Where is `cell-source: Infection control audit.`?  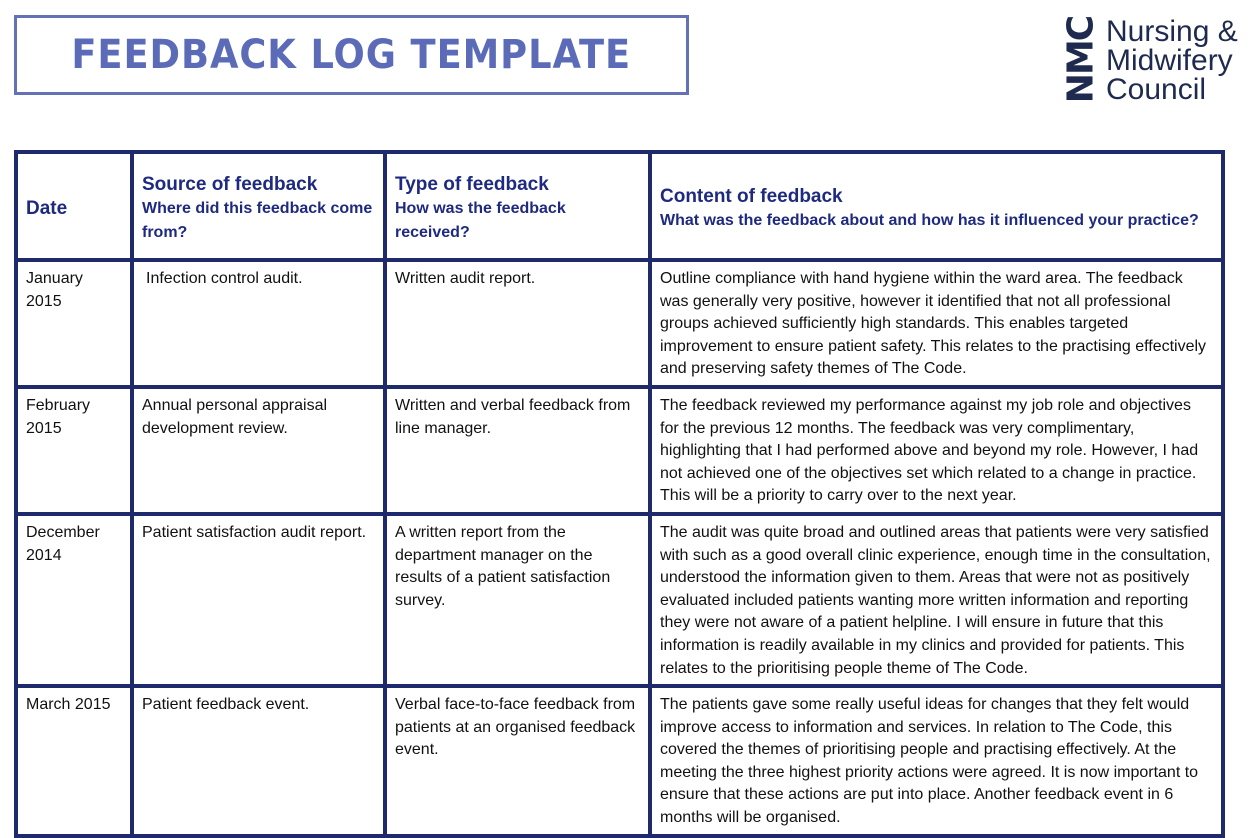
cell-source: Infection control audit. is located at coordinates (258, 323).